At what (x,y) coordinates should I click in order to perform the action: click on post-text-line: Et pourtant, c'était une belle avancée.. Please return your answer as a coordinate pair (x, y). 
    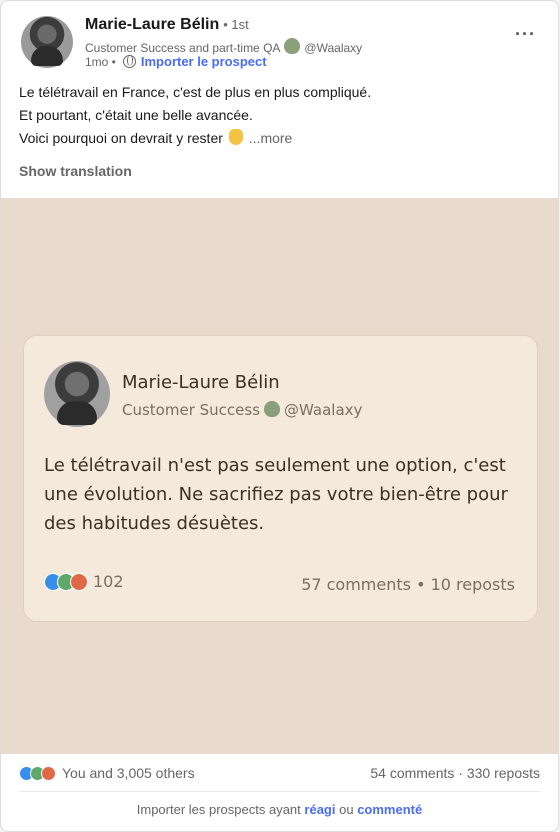
    Looking at the image, I should click on (136, 115).